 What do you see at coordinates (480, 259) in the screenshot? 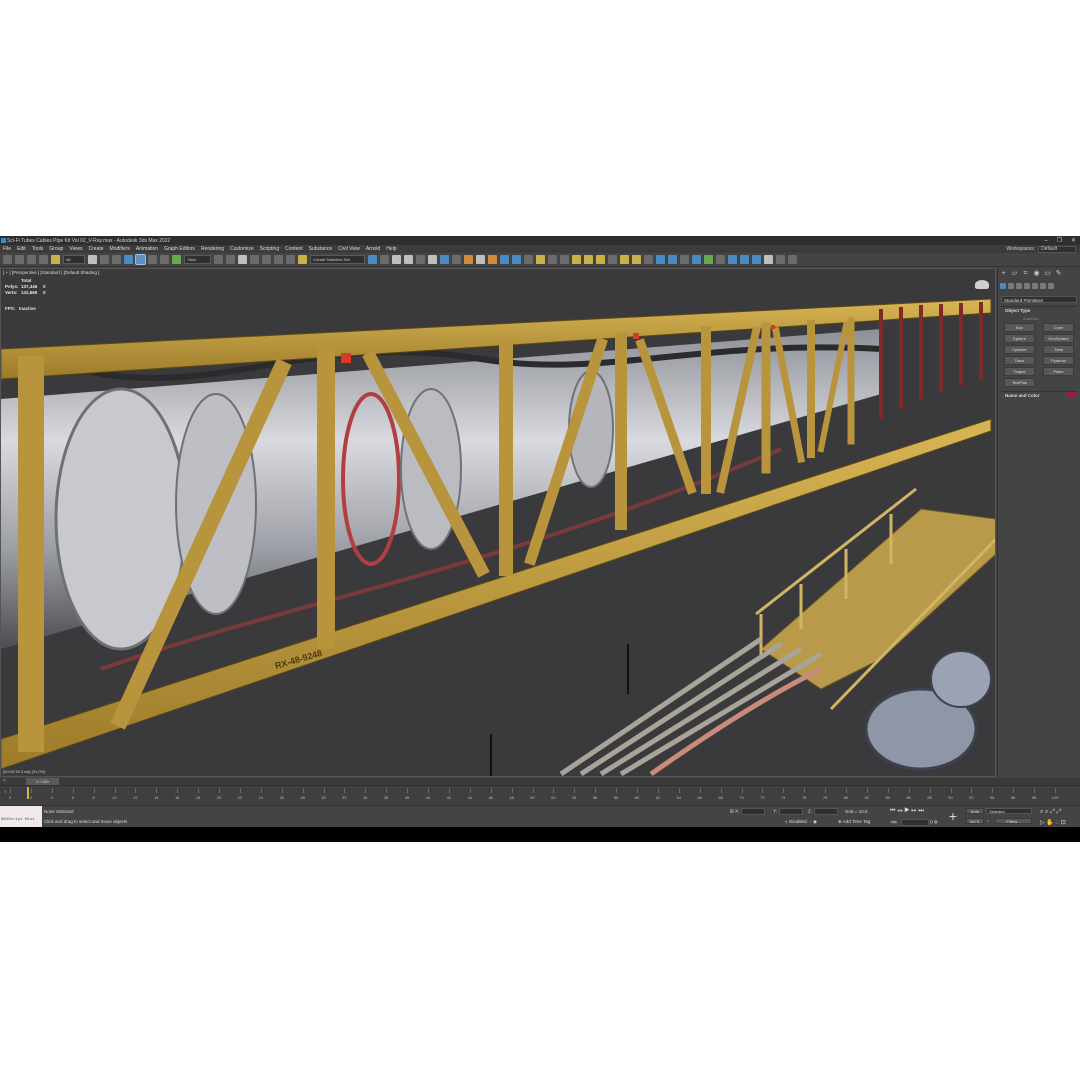
I see `rendered-frame-window-icon` at bounding box center [480, 259].